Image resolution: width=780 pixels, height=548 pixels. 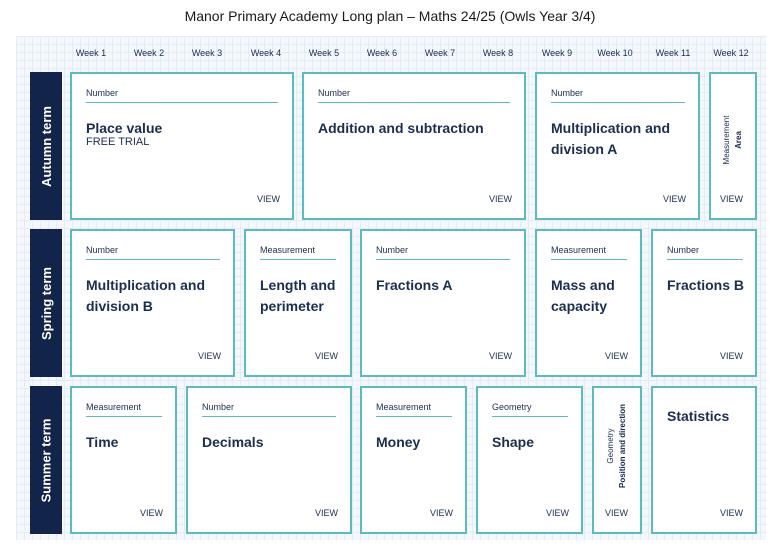 What do you see at coordinates (498, 53) in the screenshot?
I see `week-header: Week 8` at bounding box center [498, 53].